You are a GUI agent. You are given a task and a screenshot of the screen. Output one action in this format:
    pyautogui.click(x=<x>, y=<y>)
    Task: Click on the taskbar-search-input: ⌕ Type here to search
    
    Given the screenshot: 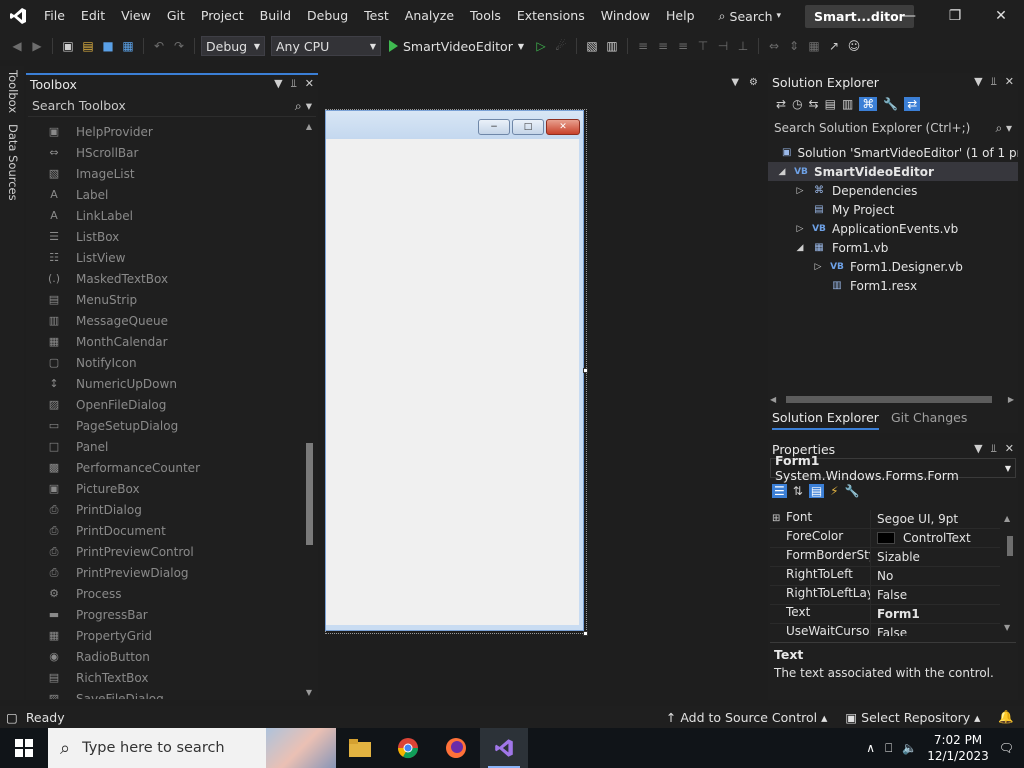 What is the action you would take?
    pyautogui.click(x=192, y=748)
    